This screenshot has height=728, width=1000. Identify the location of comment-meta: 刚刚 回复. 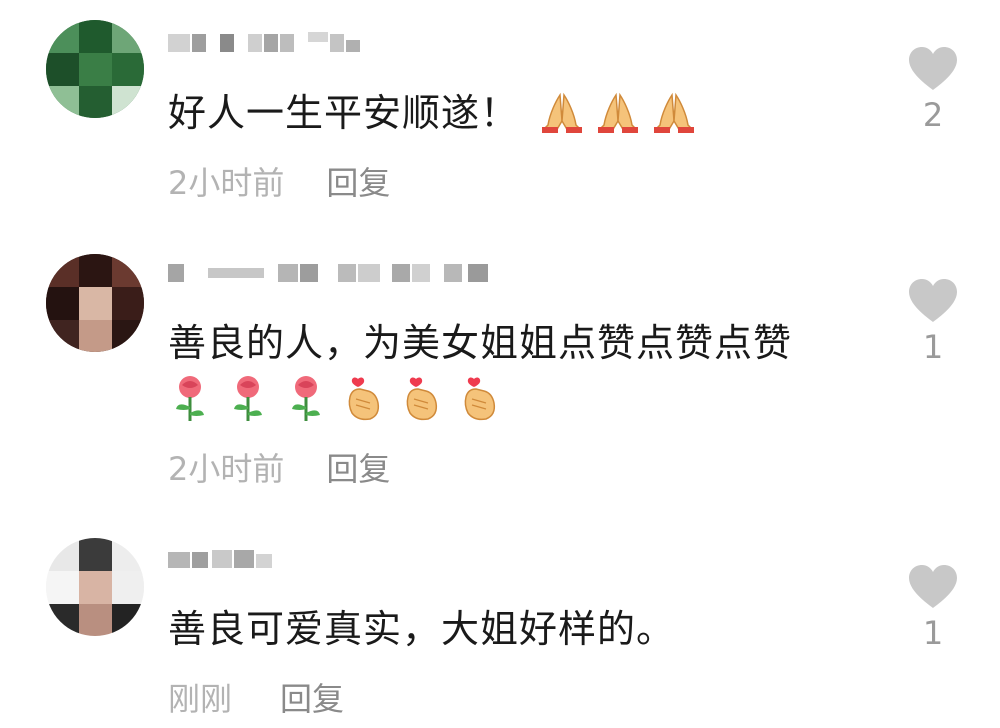
(256, 697).